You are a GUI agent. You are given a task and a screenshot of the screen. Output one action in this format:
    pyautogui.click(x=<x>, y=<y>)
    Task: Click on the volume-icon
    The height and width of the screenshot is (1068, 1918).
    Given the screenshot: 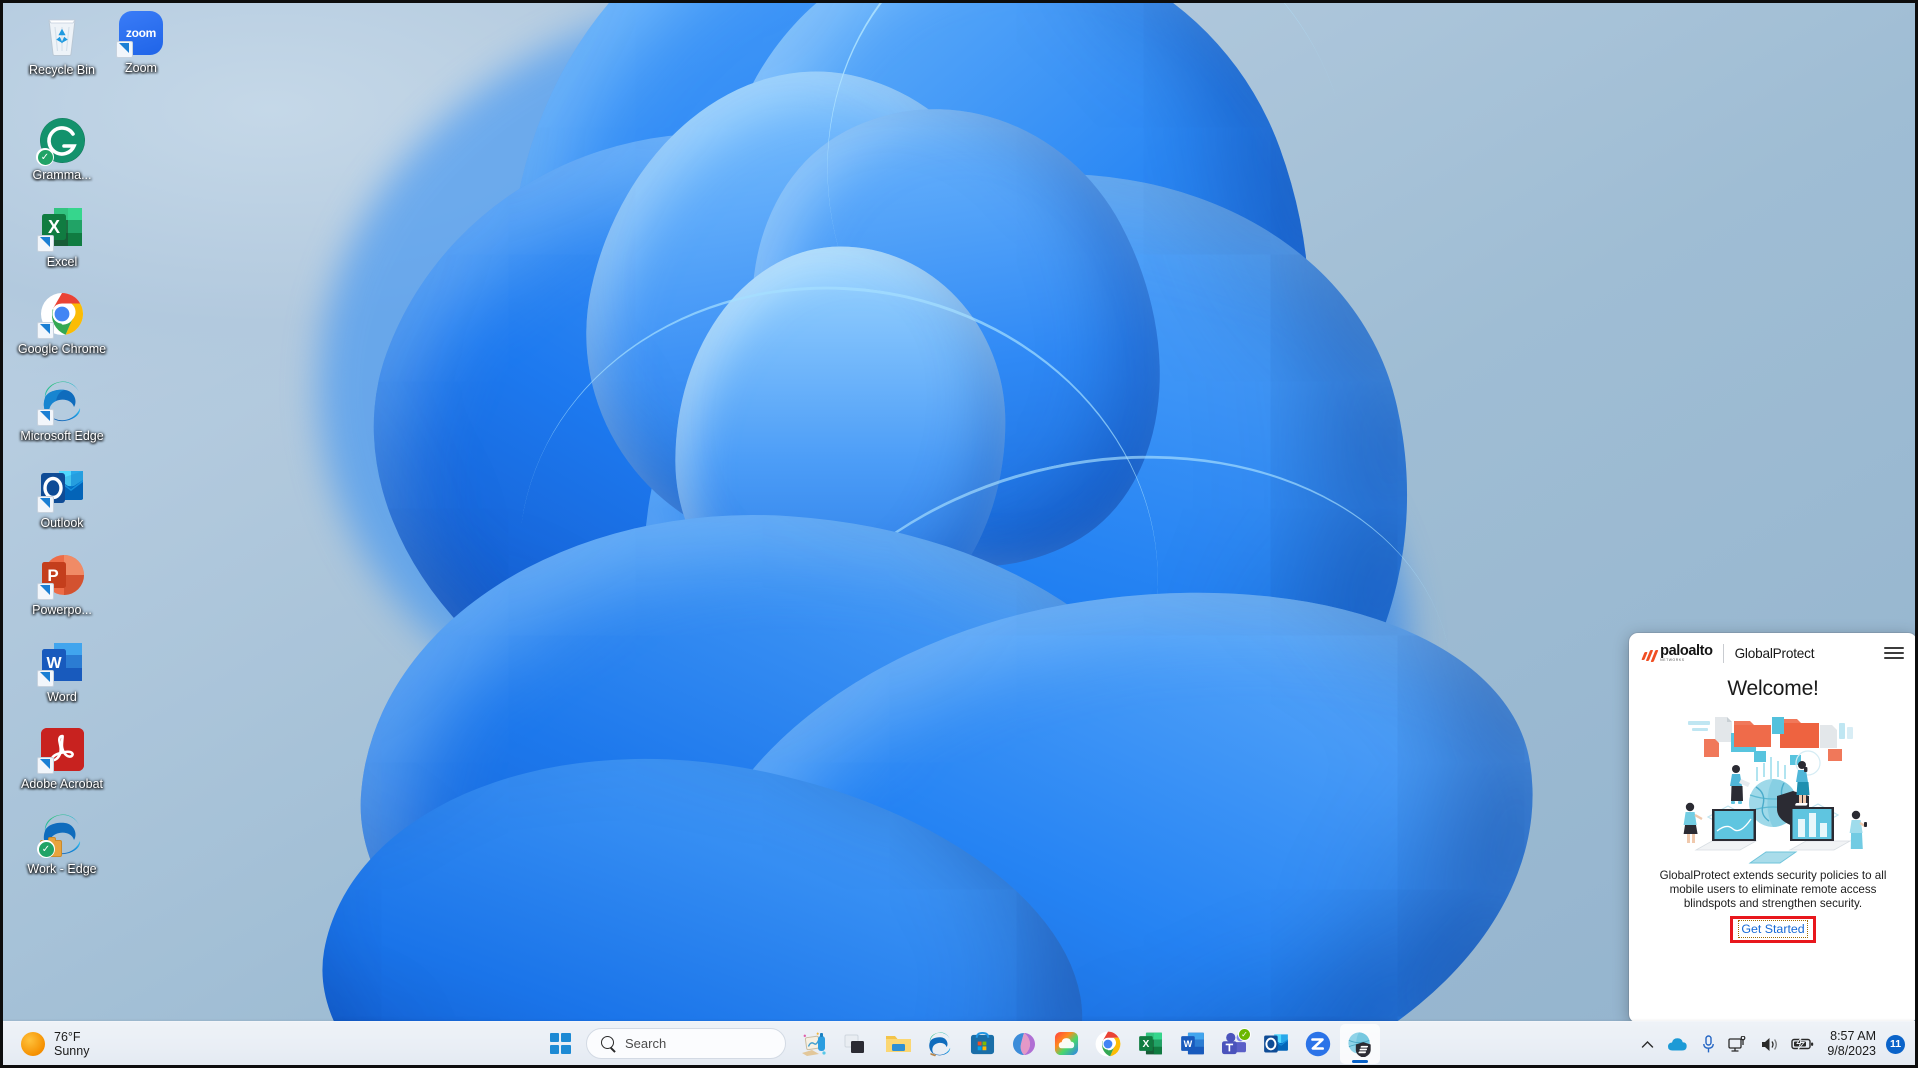 What is the action you would take?
    pyautogui.click(x=1769, y=1044)
    